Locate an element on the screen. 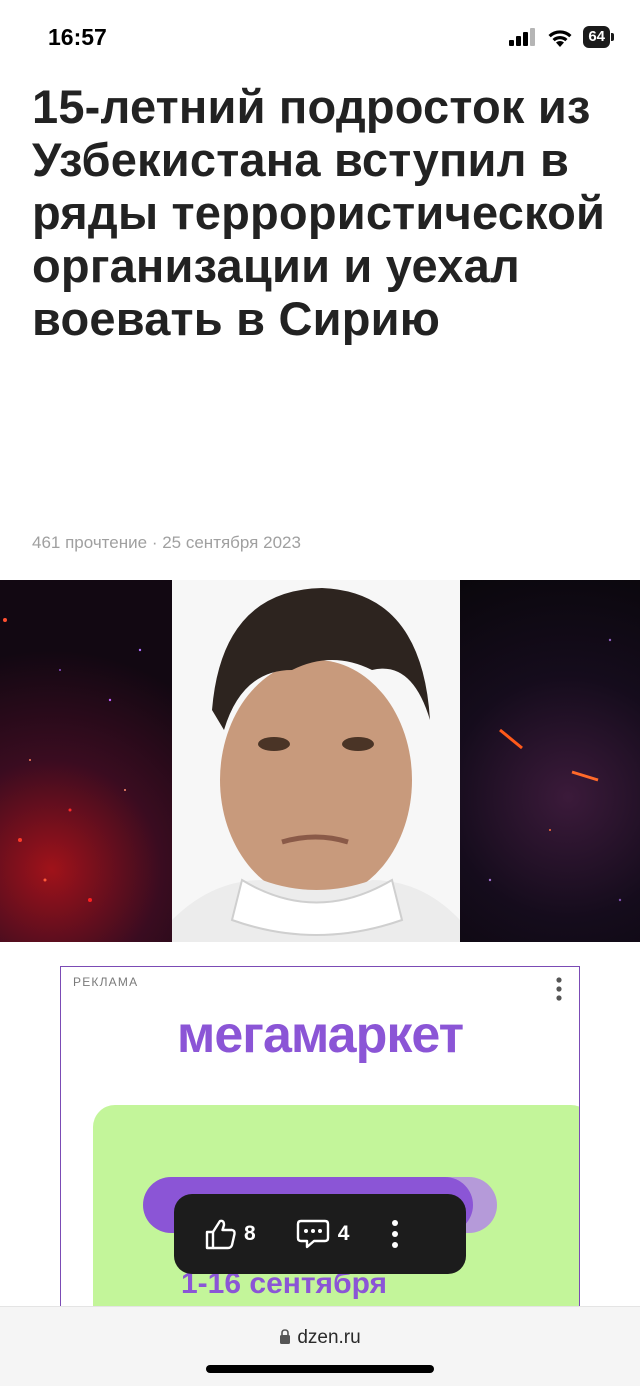  status-bar: 16:57 64 is located at coordinates (320, 39).